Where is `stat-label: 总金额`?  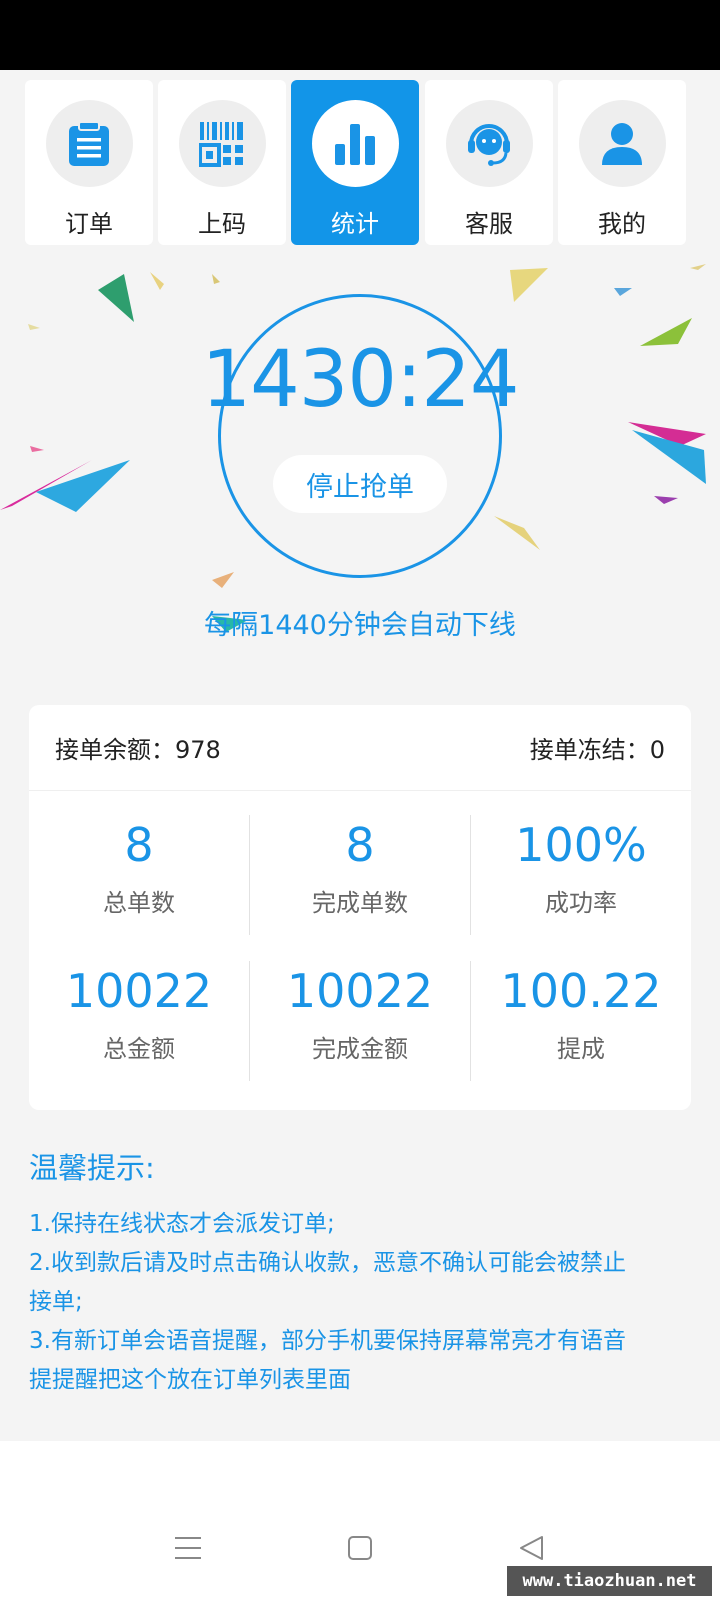 stat-label: 总金额 is located at coordinates (139, 1049).